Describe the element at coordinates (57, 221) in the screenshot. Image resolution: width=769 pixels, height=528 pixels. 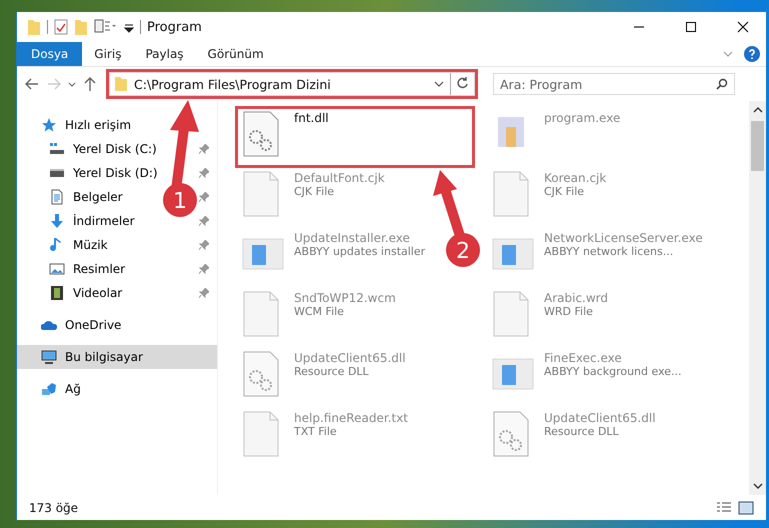
I see `download-icon` at that location.